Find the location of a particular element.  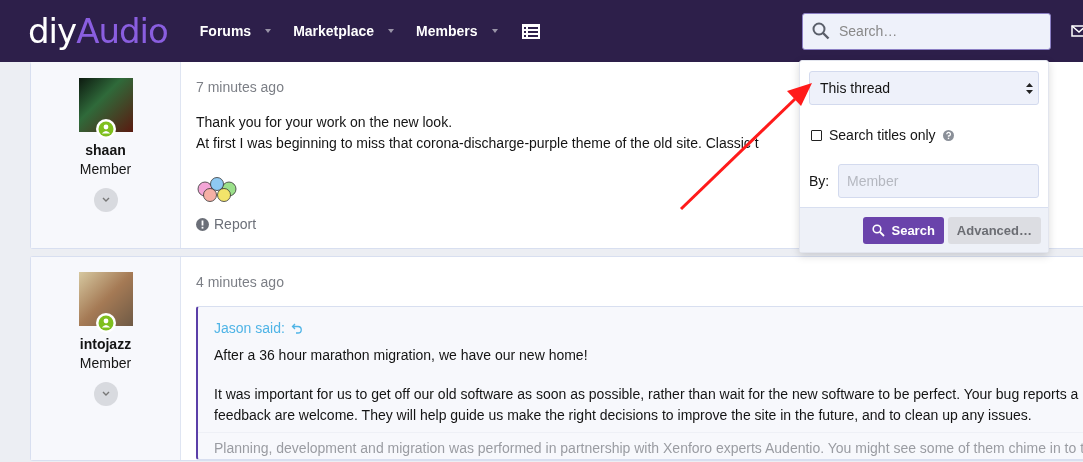

search-button: Search is located at coordinates (903, 230).